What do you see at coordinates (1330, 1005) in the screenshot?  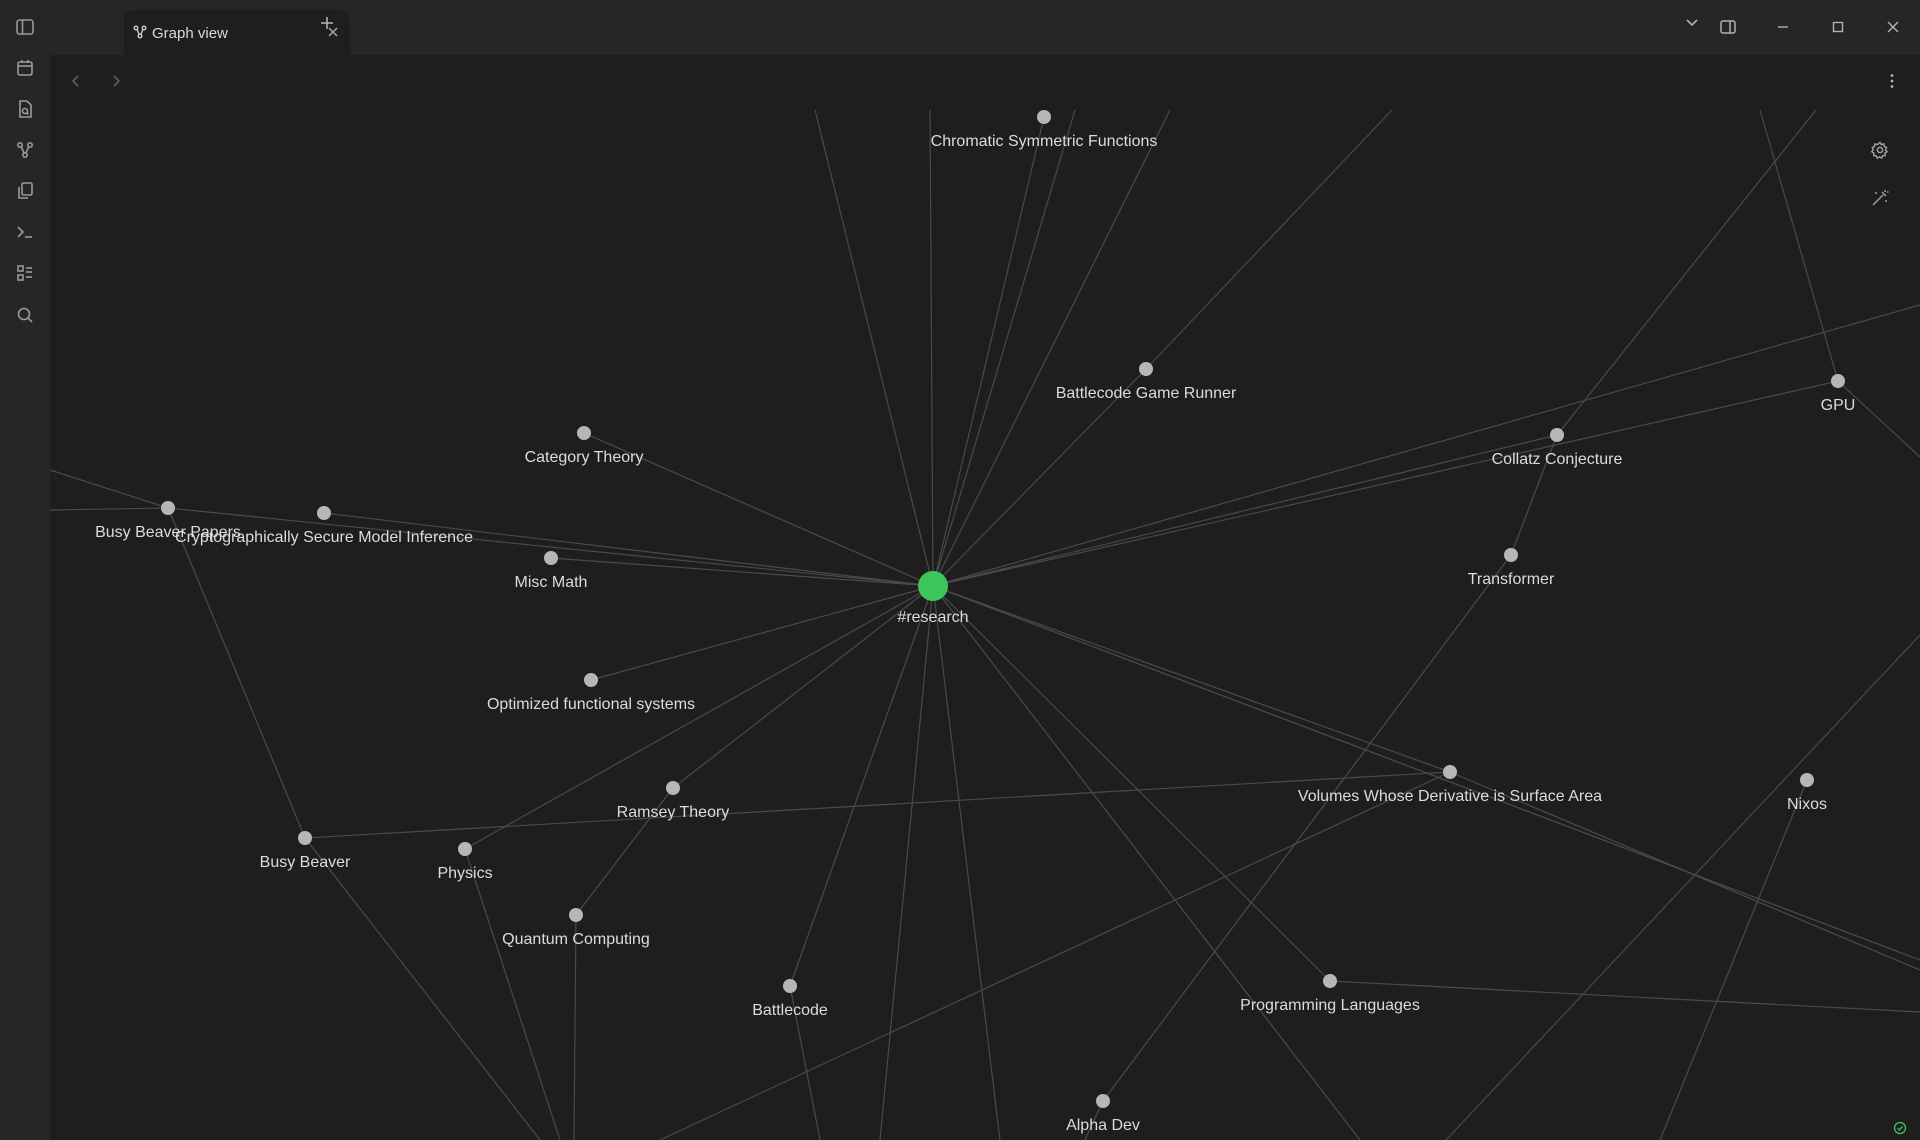 I see `graph-node-label: Programming Languages` at bounding box center [1330, 1005].